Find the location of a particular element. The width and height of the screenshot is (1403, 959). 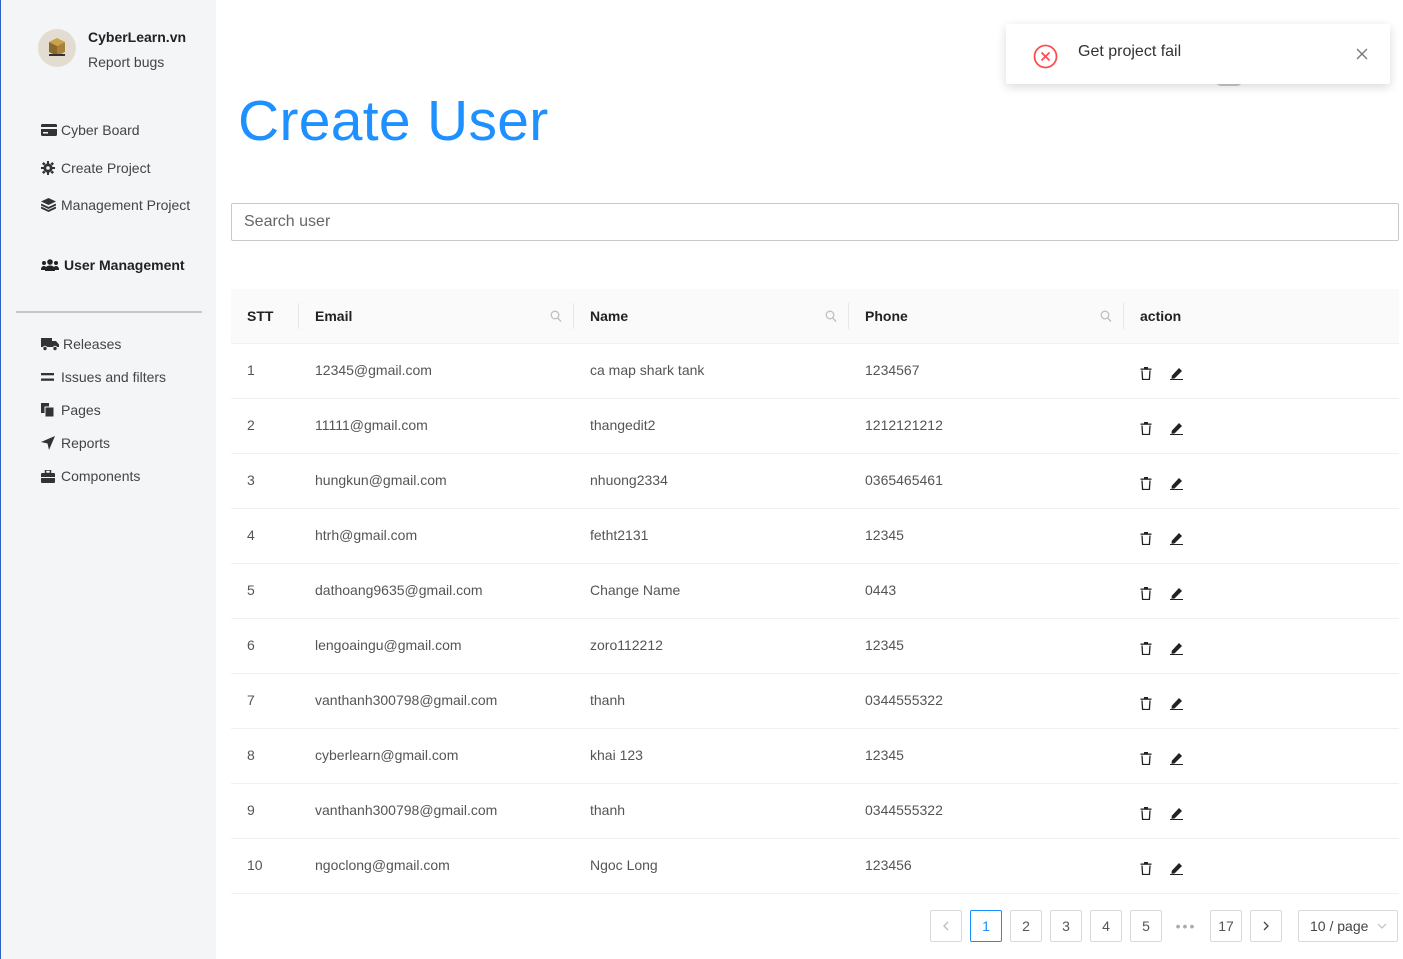

cell-email: hungkun@gmail.com is located at coordinates (381, 480).